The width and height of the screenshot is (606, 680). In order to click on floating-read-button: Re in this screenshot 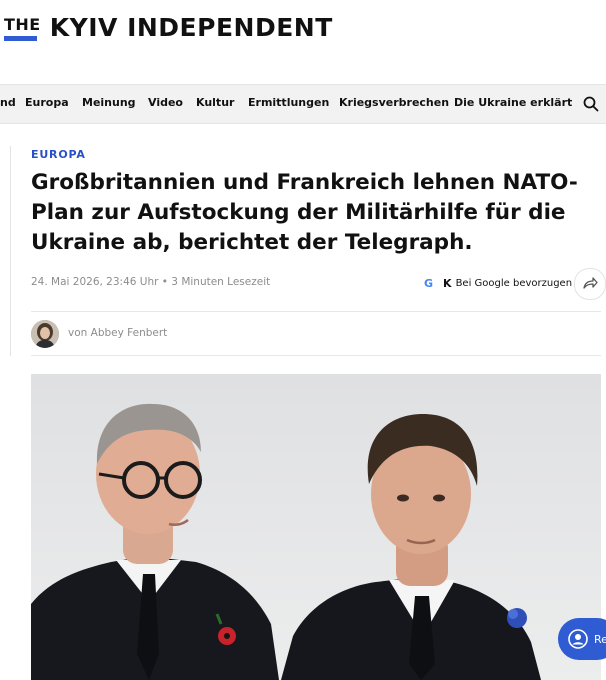, I will do `click(582, 639)`.